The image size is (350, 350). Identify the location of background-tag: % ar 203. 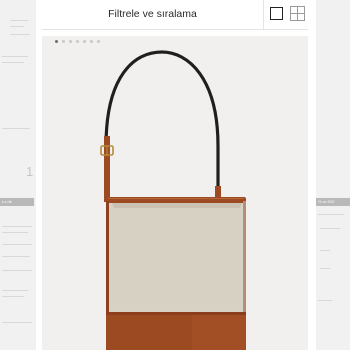
(333, 202).